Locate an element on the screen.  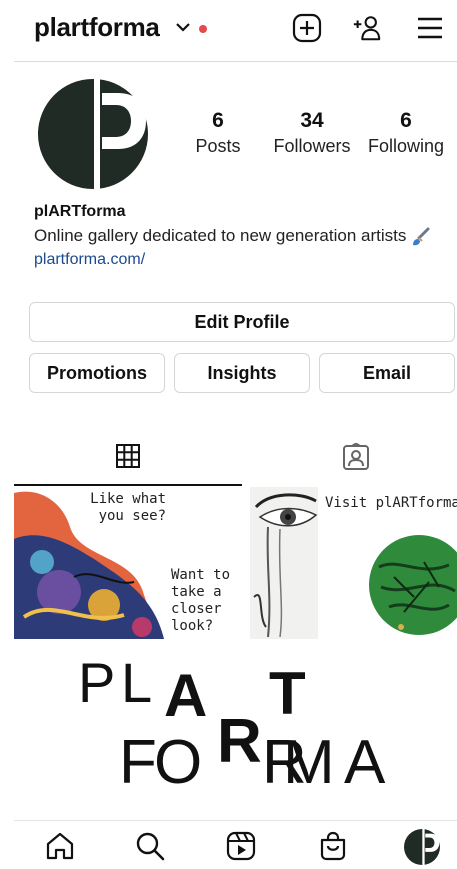
following-count: 6 Following is located at coordinates (406, 133).